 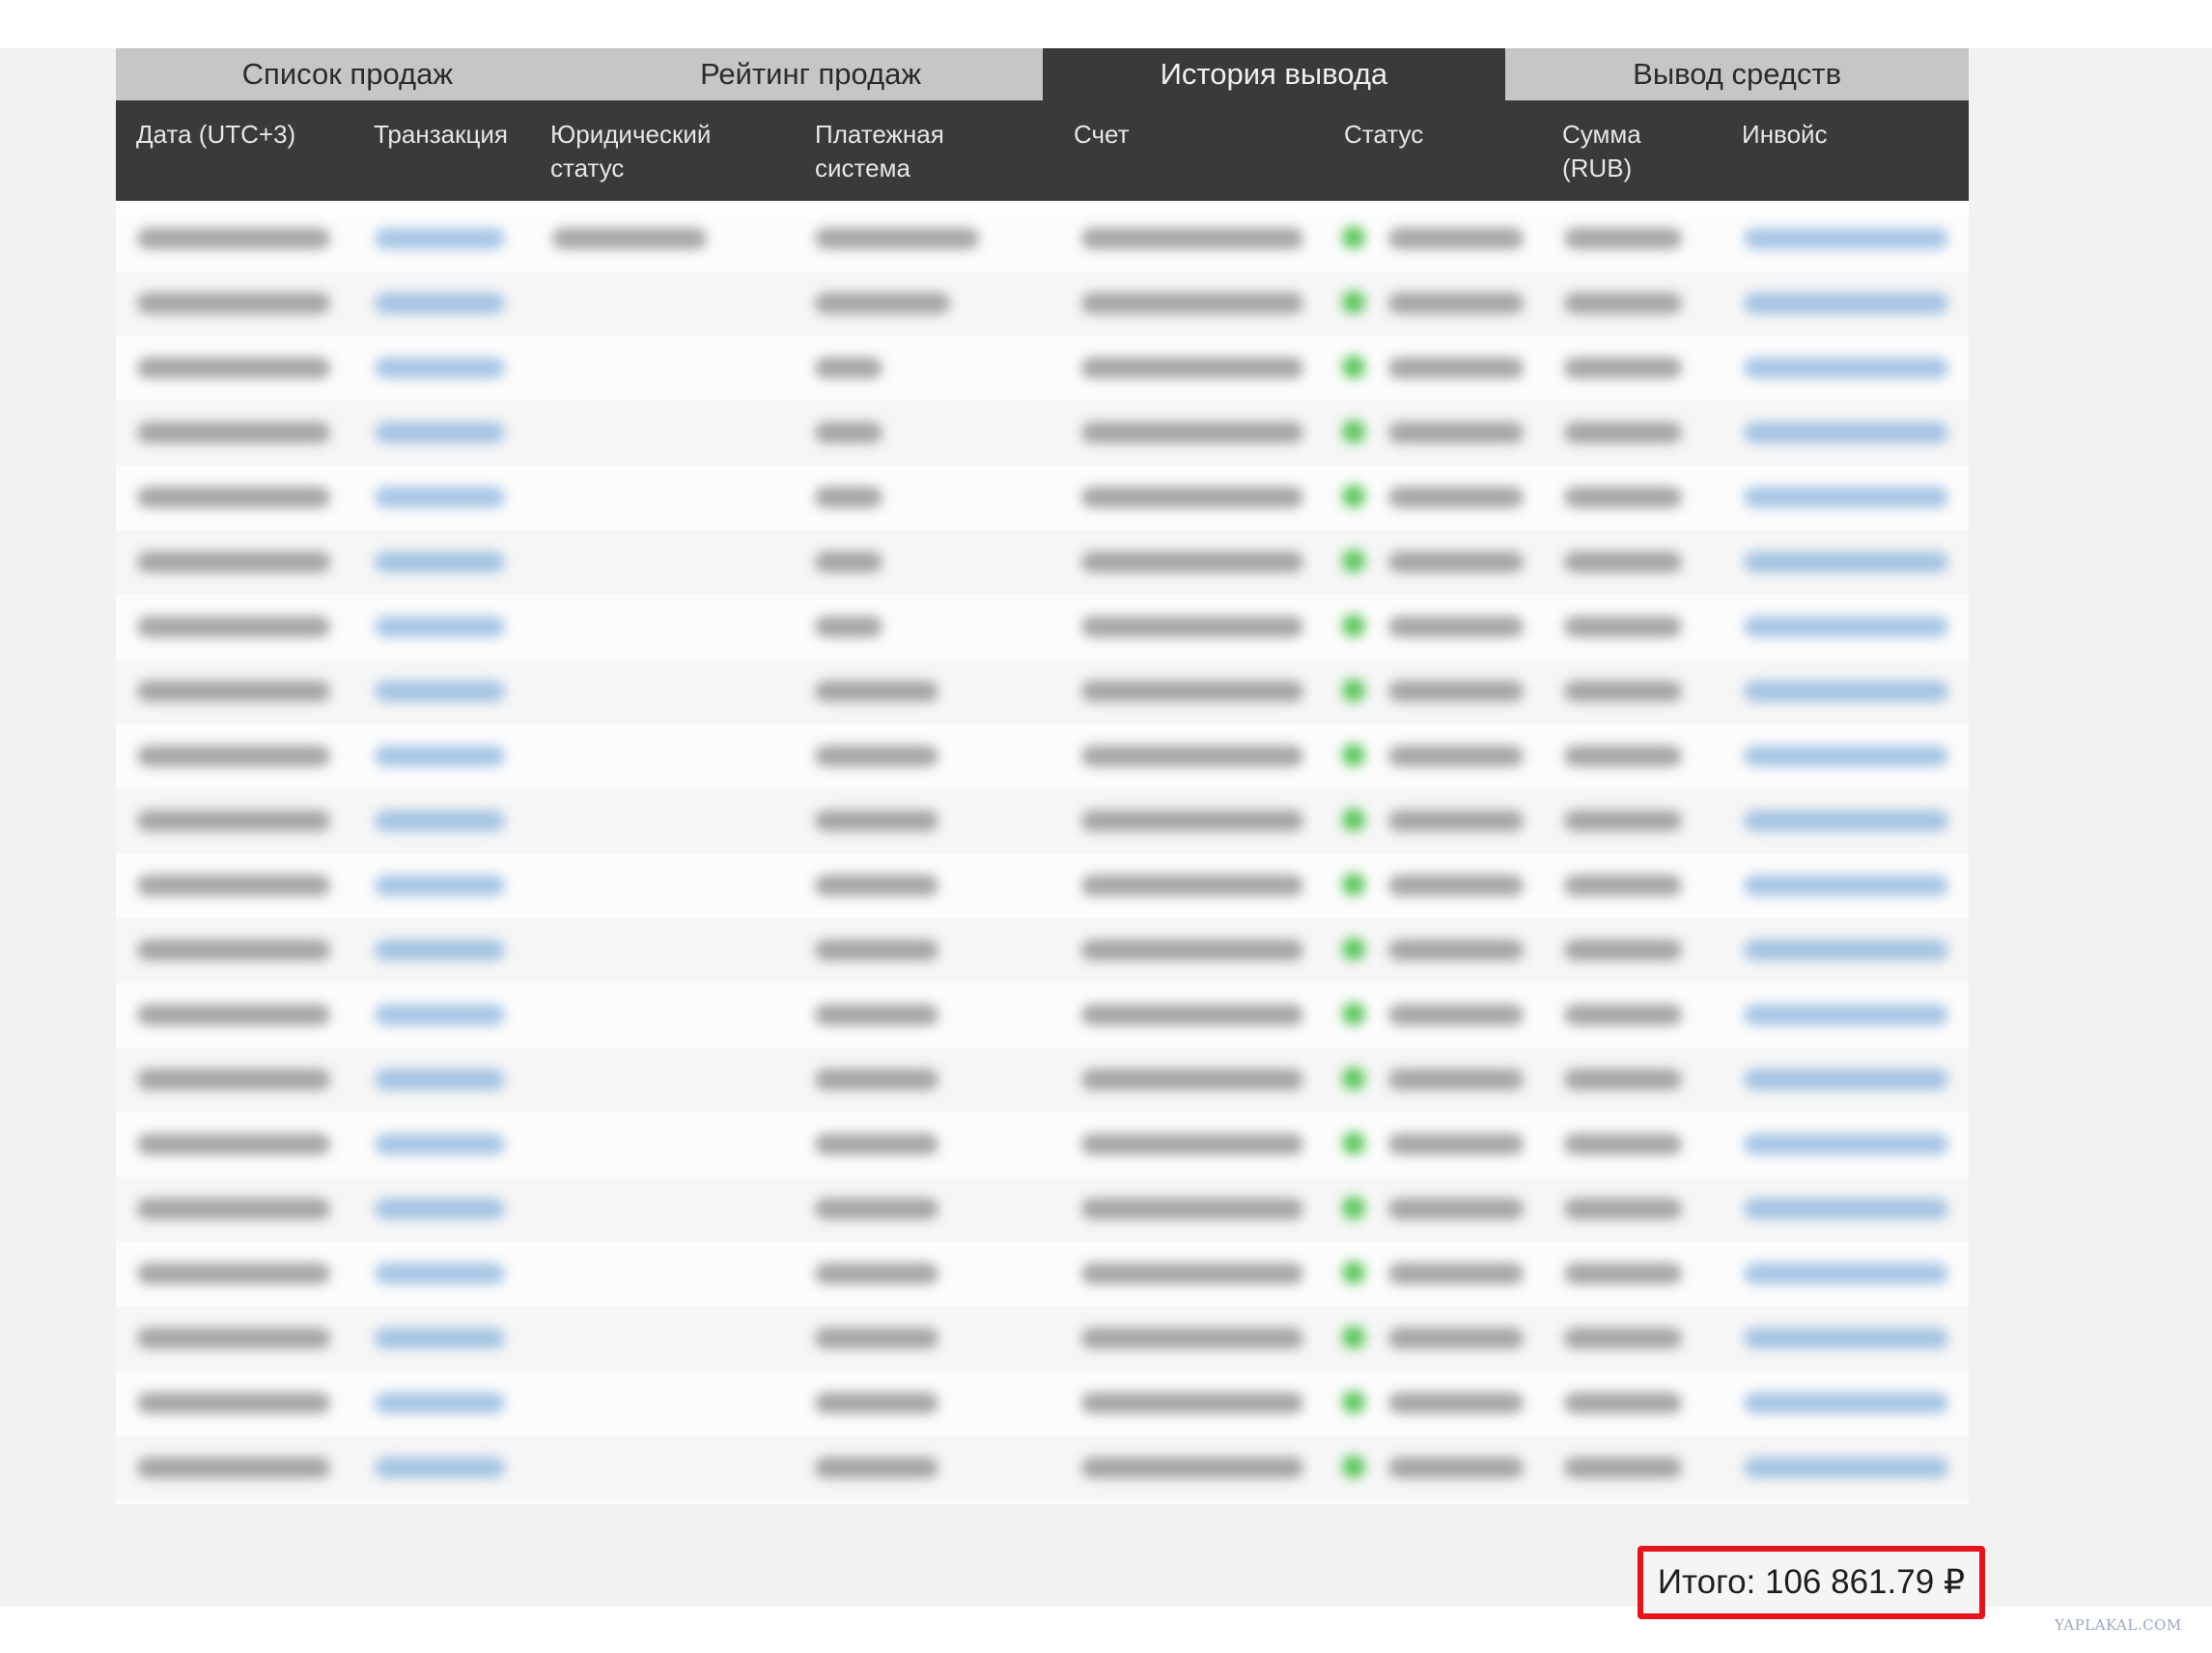 What do you see at coordinates (631, 151) in the screenshot?
I see `column-header-legal-status: Юридический статус` at bounding box center [631, 151].